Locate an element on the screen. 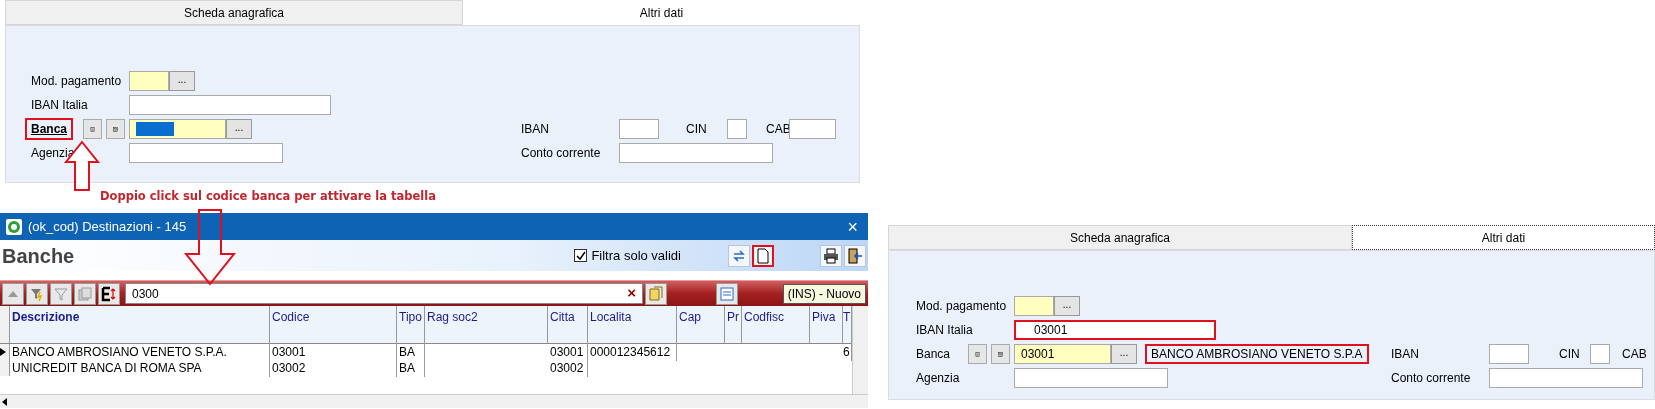 The height and width of the screenshot is (409, 1655). filter-icon is located at coordinates (61, 293).